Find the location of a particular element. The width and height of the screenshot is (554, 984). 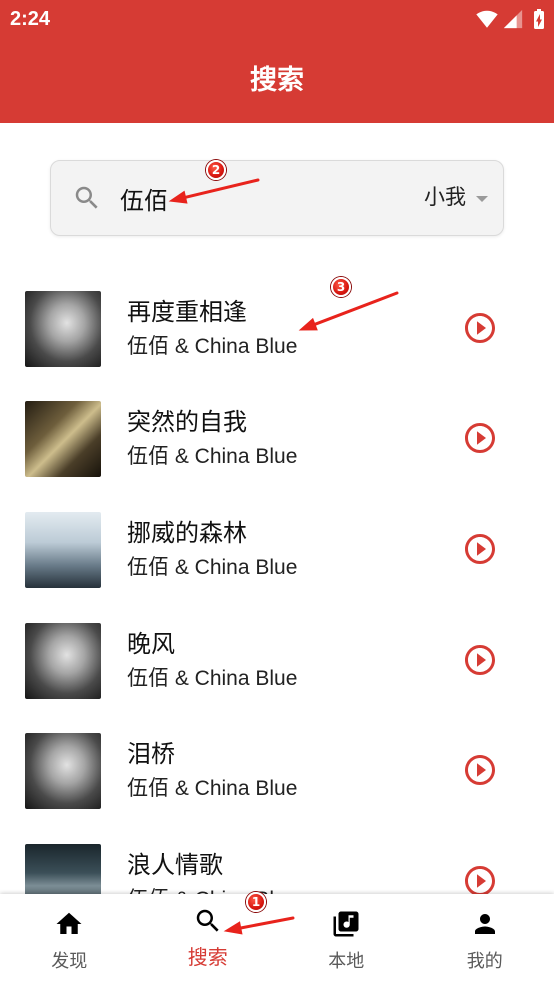

cell-signal-icon is located at coordinates (513, 19).